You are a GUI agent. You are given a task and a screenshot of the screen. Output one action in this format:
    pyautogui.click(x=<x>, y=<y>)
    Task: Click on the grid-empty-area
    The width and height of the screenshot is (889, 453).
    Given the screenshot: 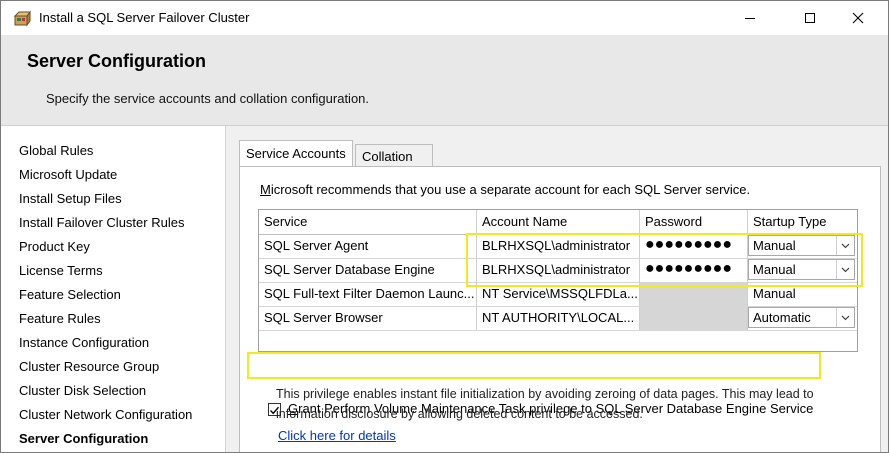 What is the action you would take?
    pyautogui.click(x=558, y=340)
    